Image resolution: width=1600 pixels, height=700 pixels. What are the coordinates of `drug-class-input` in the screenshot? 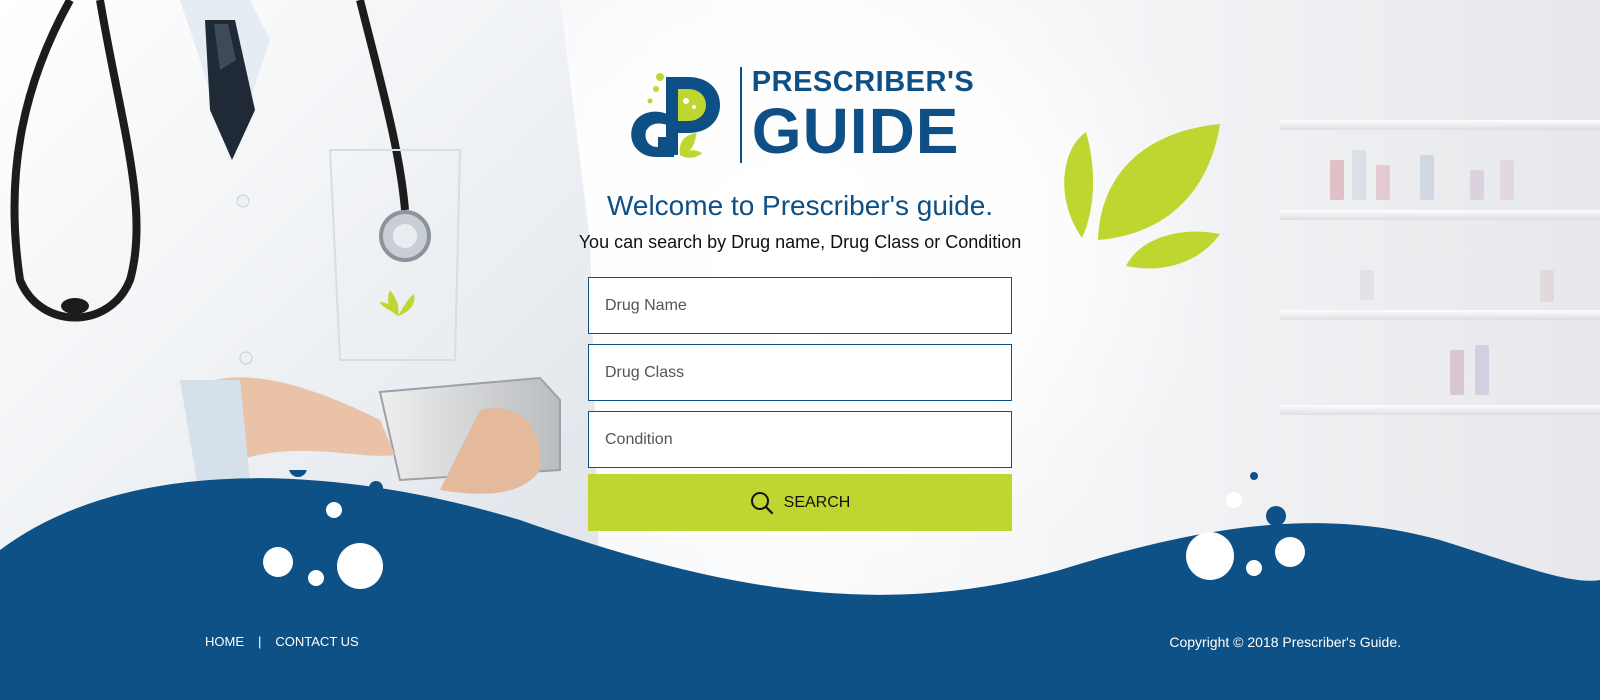 It's located at (800, 372).